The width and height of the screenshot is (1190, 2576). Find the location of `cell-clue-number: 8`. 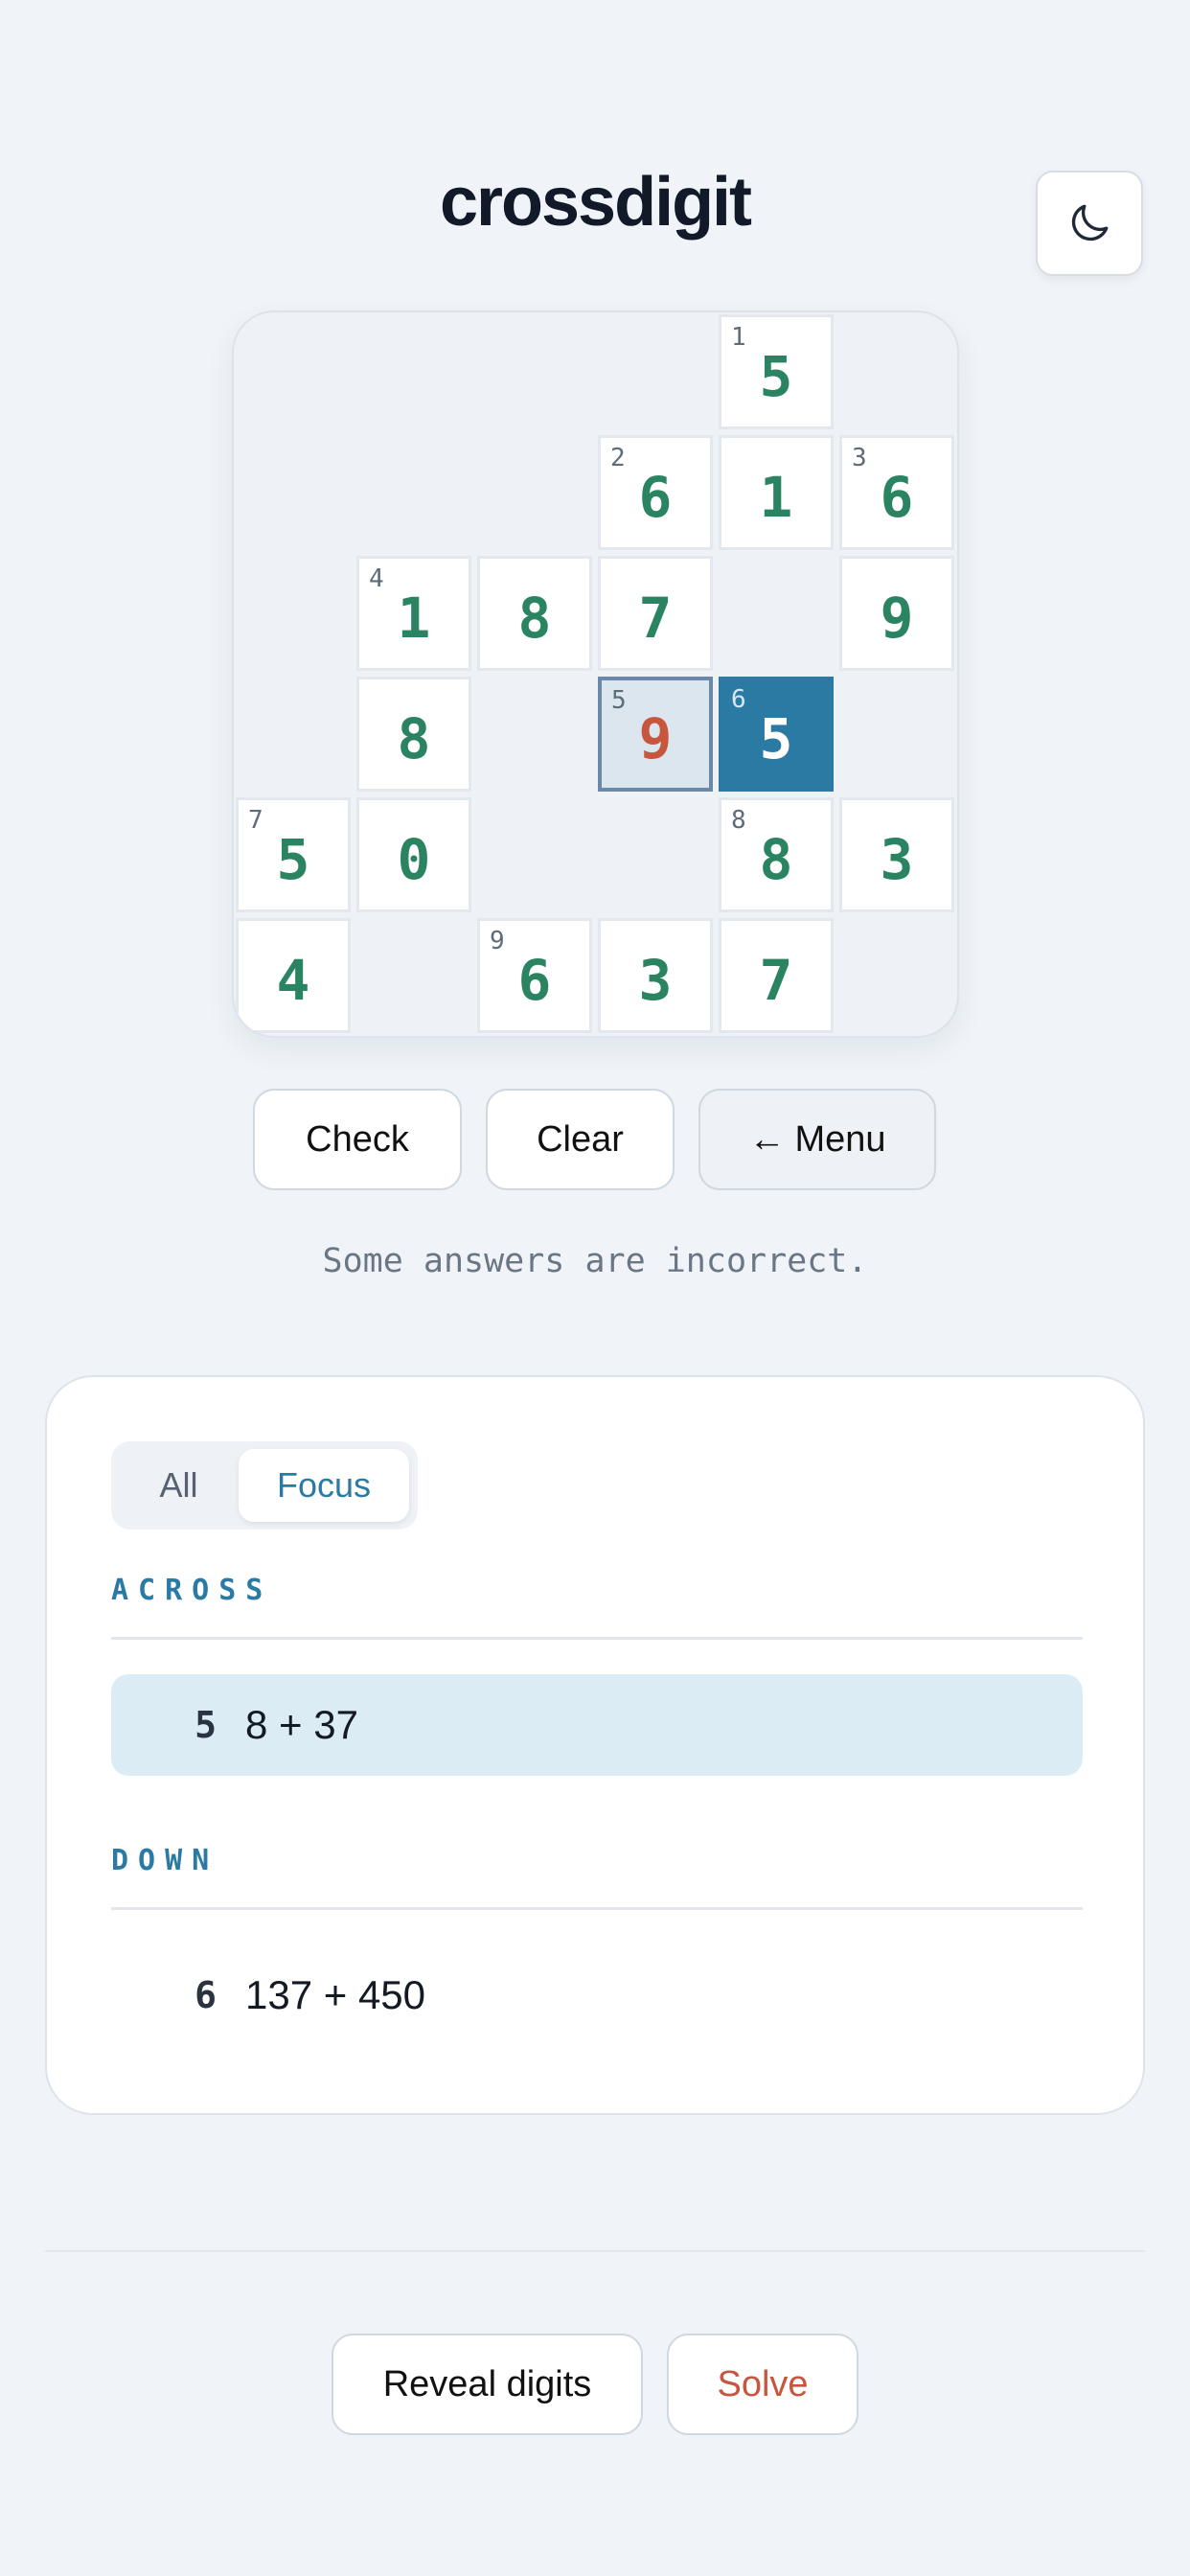

cell-clue-number: 8 is located at coordinates (739, 820).